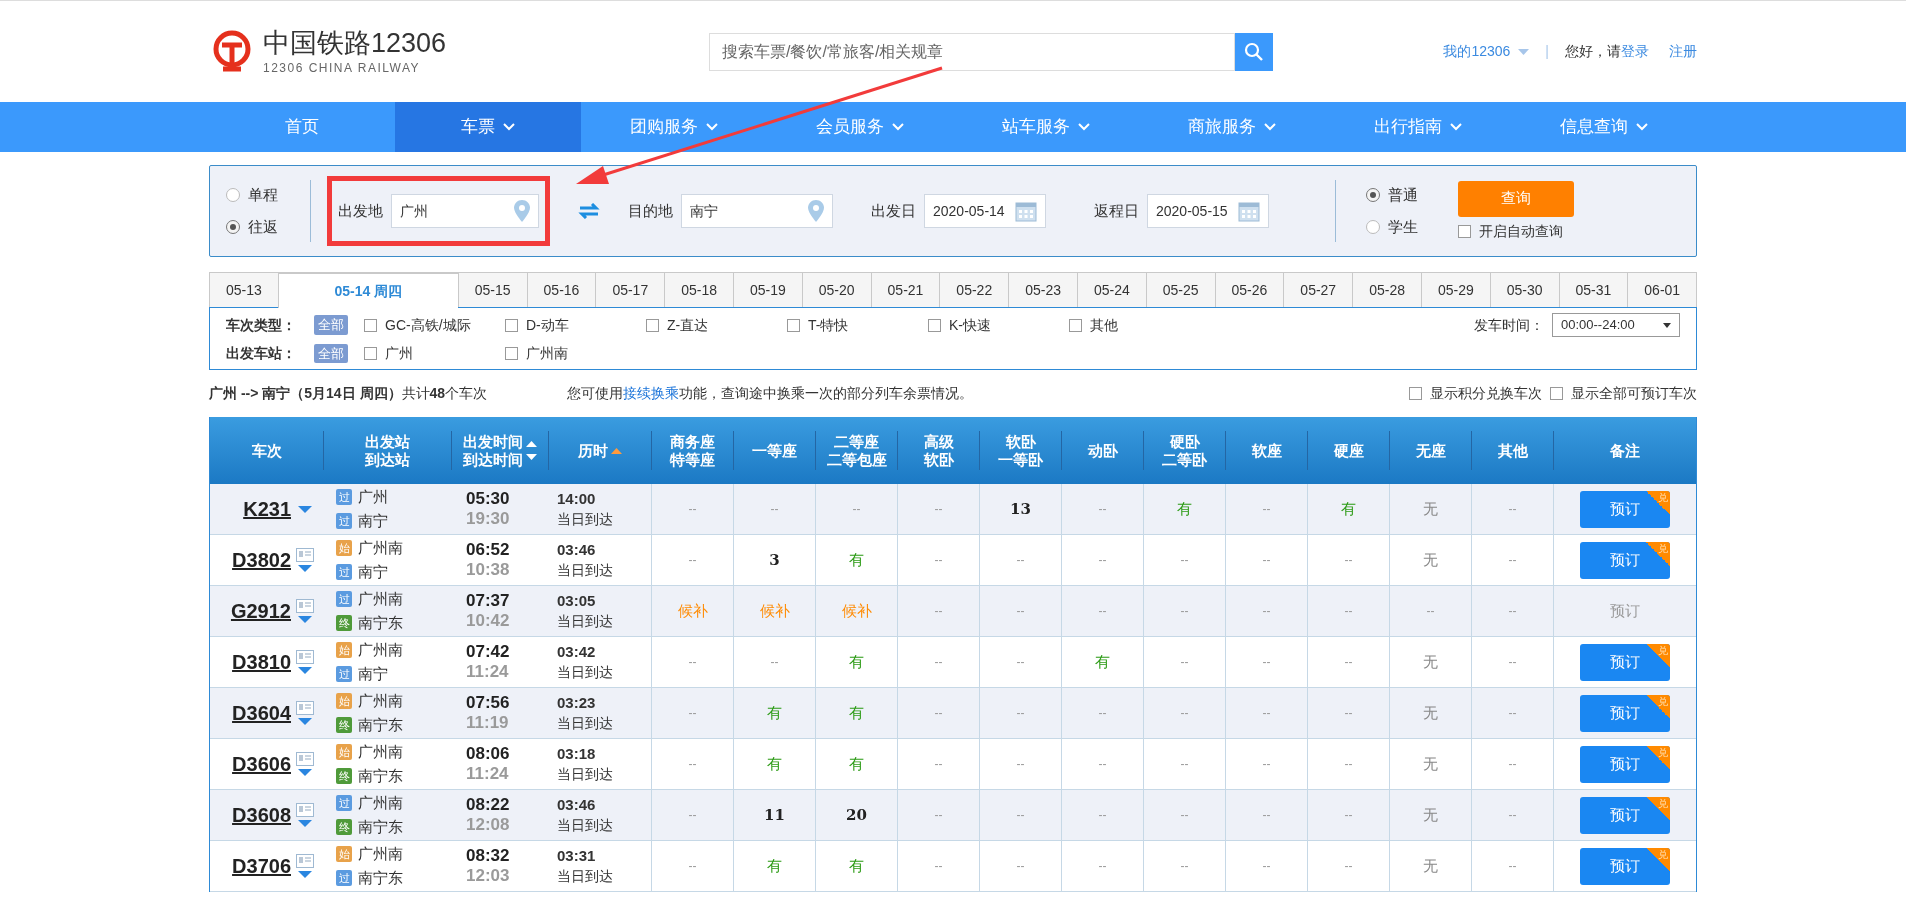 The image size is (1906, 899). What do you see at coordinates (589, 211) in the screenshot?
I see `swap-icon` at bounding box center [589, 211].